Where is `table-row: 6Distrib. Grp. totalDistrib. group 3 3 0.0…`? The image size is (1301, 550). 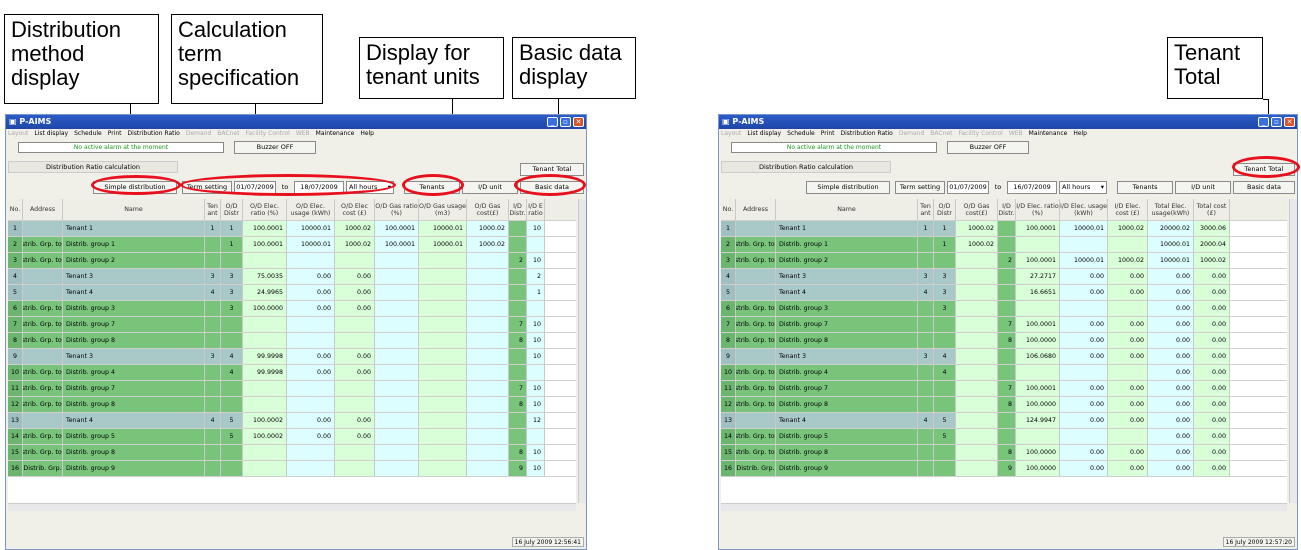 table-row: 6Distrib. Grp. totalDistrib. group 3 3 0.0… is located at coordinates (1004, 309).